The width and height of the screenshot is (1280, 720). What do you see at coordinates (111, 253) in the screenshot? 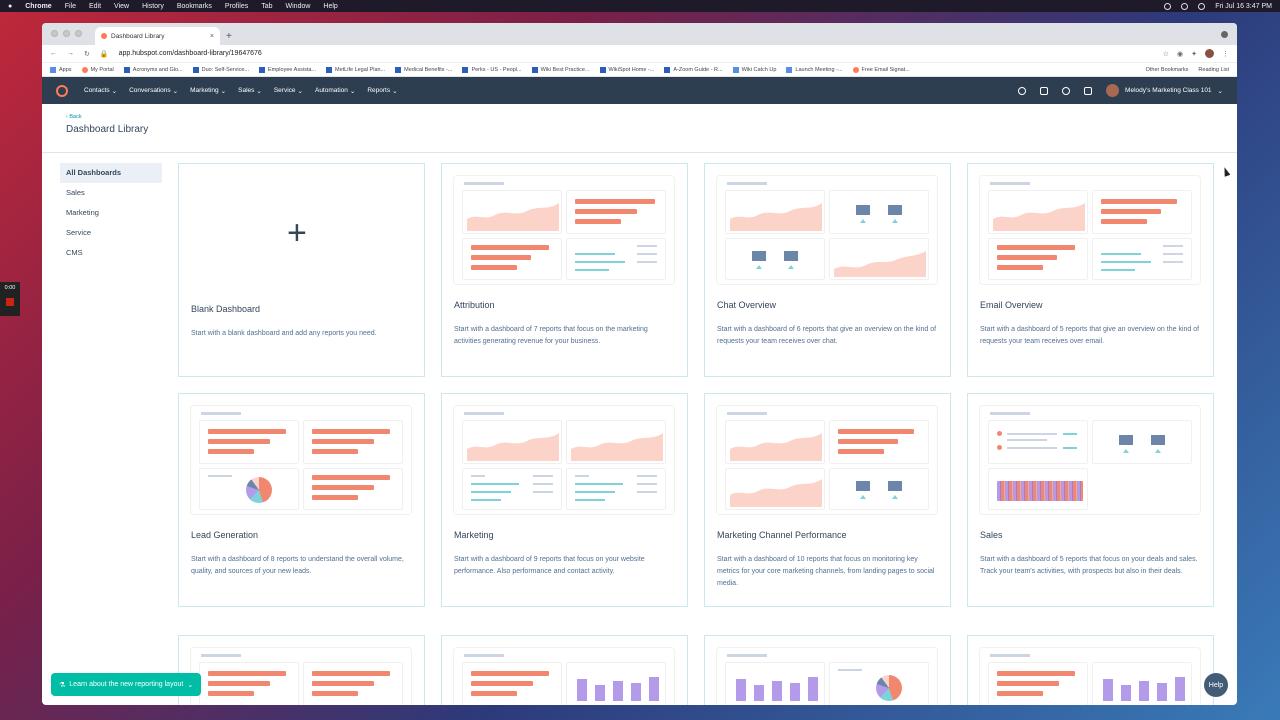
I see `sidebar-item-cms: CMS` at bounding box center [111, 253].